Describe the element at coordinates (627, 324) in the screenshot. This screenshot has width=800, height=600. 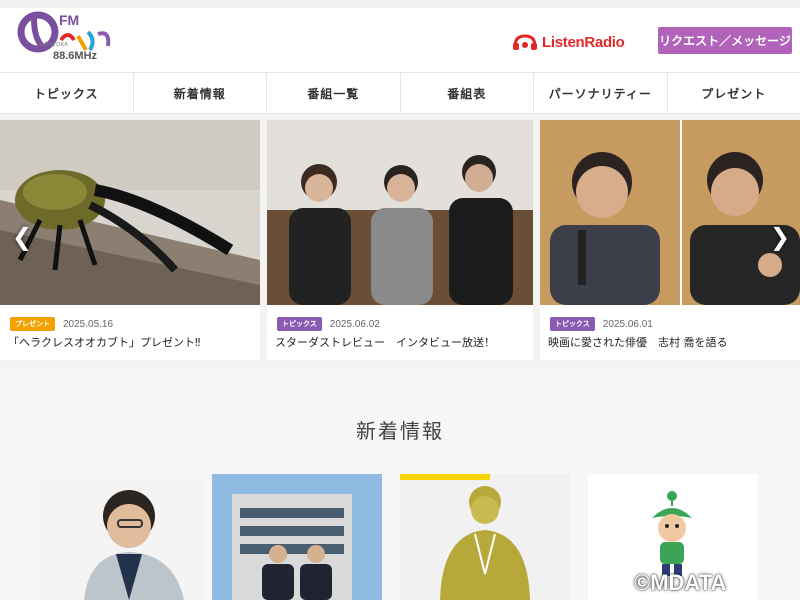
I see `card-date: 2025.06.01` at that location.